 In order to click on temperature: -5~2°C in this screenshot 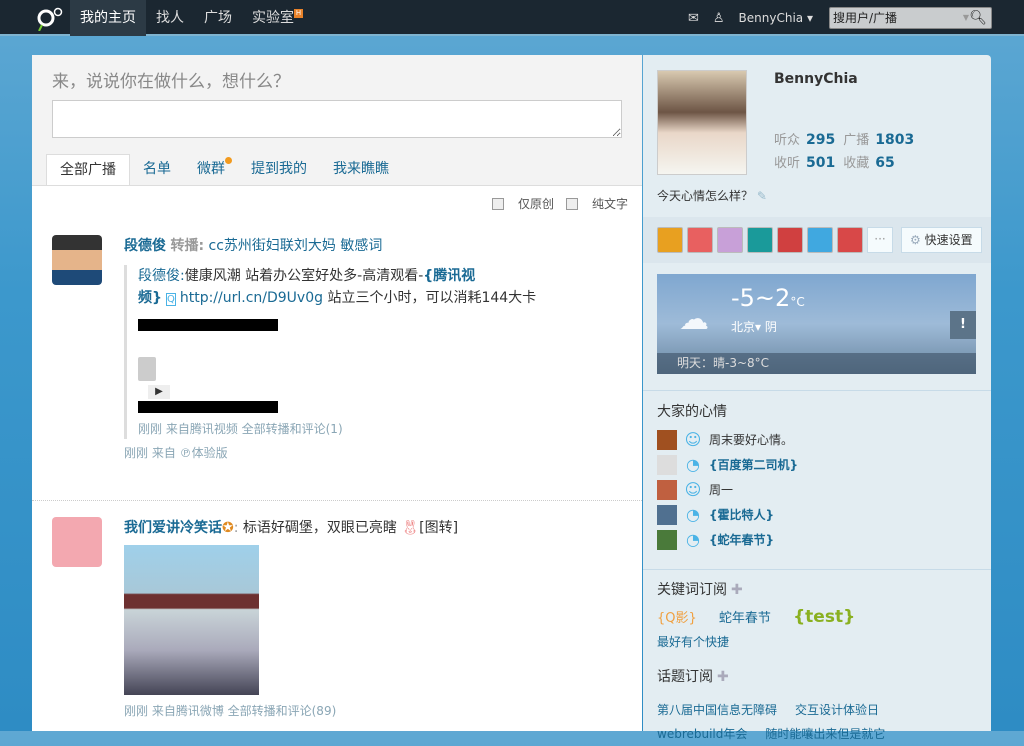, I will do `click(768, 298)`.